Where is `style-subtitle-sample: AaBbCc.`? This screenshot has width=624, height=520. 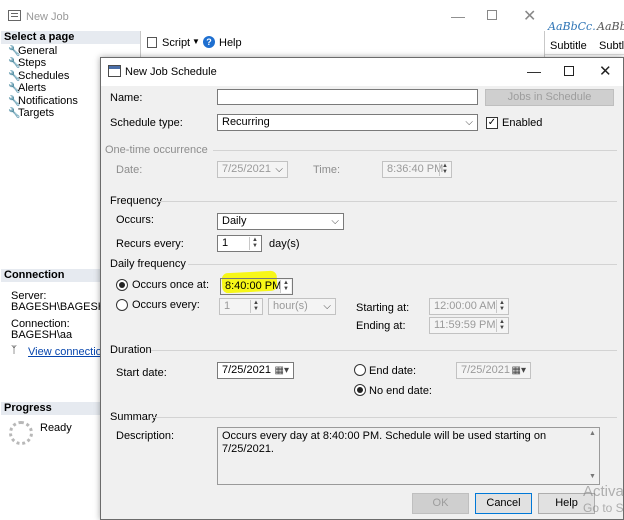 style-subtitle-sample: AaBbCc. is located at coordinates (572, 26).